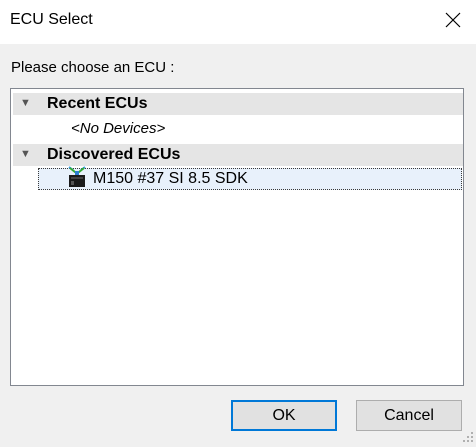  Describe the element at coordinates (409, 415) in the screenshot. I see `cancel-button: Cancel` at that location.